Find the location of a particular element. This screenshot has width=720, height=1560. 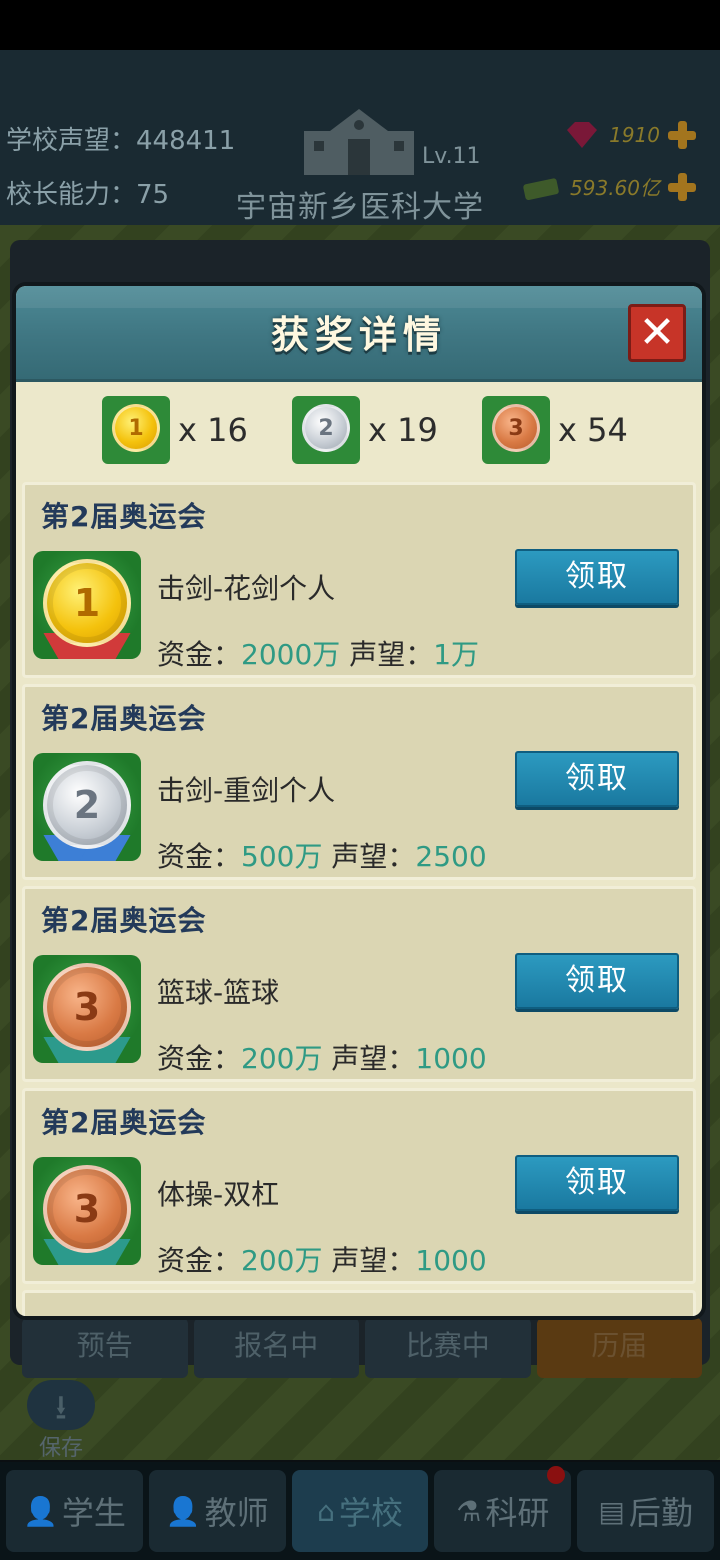

save-button: 保存 is located at coordinates (61, 1420).